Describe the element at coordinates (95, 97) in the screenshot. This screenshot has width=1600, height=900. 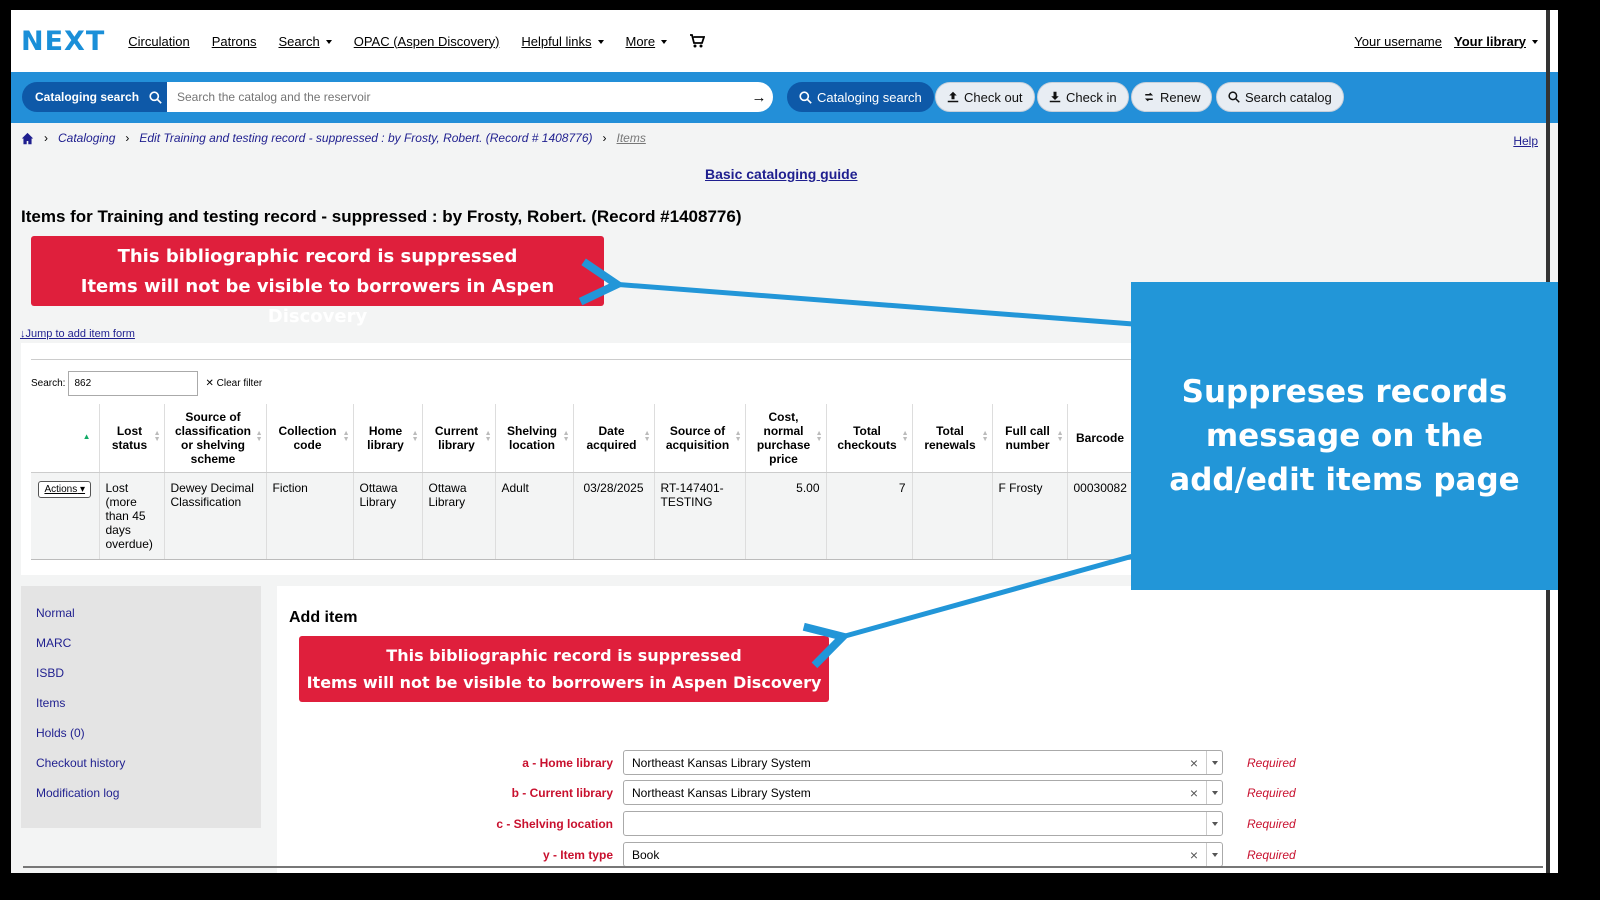
I see `cataloging-search-scope: Cataloging search` at that location.